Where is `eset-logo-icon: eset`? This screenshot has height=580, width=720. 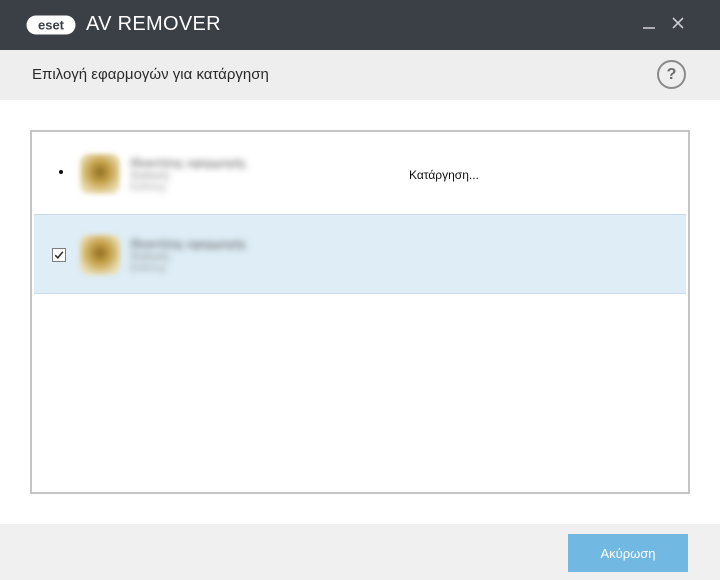
eset-logo-icon: eset is located at coordinates (51, 25).